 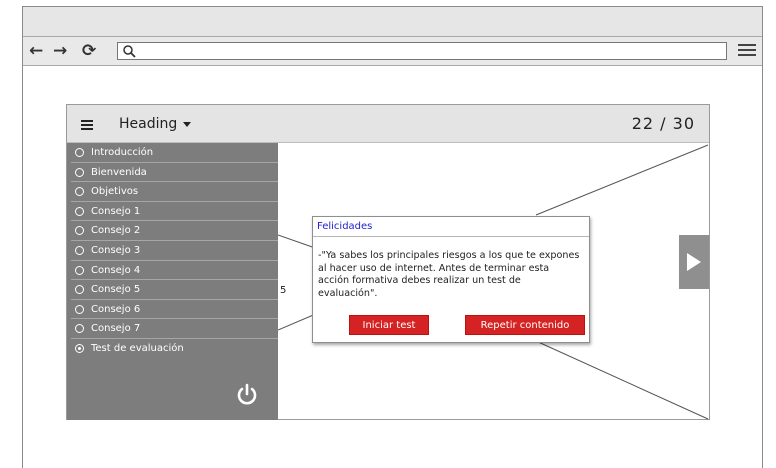 I want to click on reload-icon: ⟳, so click(x=89, y=51).